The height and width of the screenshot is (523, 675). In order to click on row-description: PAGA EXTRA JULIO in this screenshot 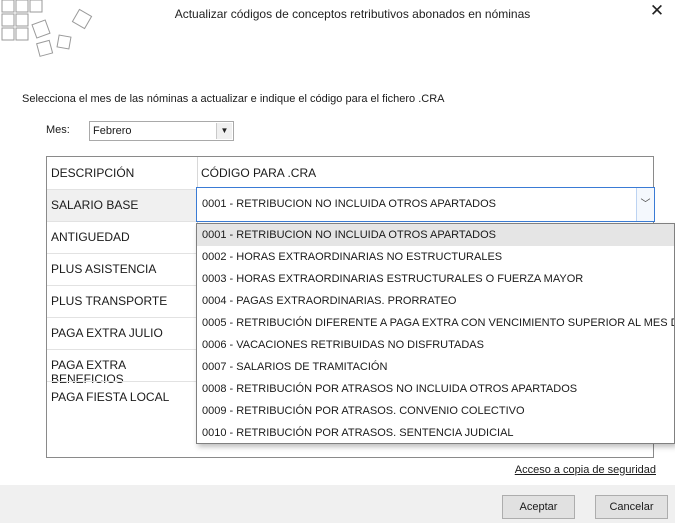, I will do `click(107, 333)`.